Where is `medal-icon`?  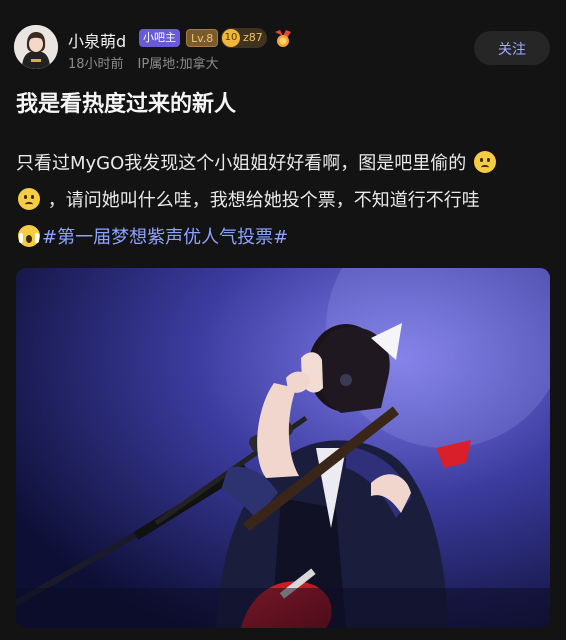 medal-icon is located at coordinates (283, 38).